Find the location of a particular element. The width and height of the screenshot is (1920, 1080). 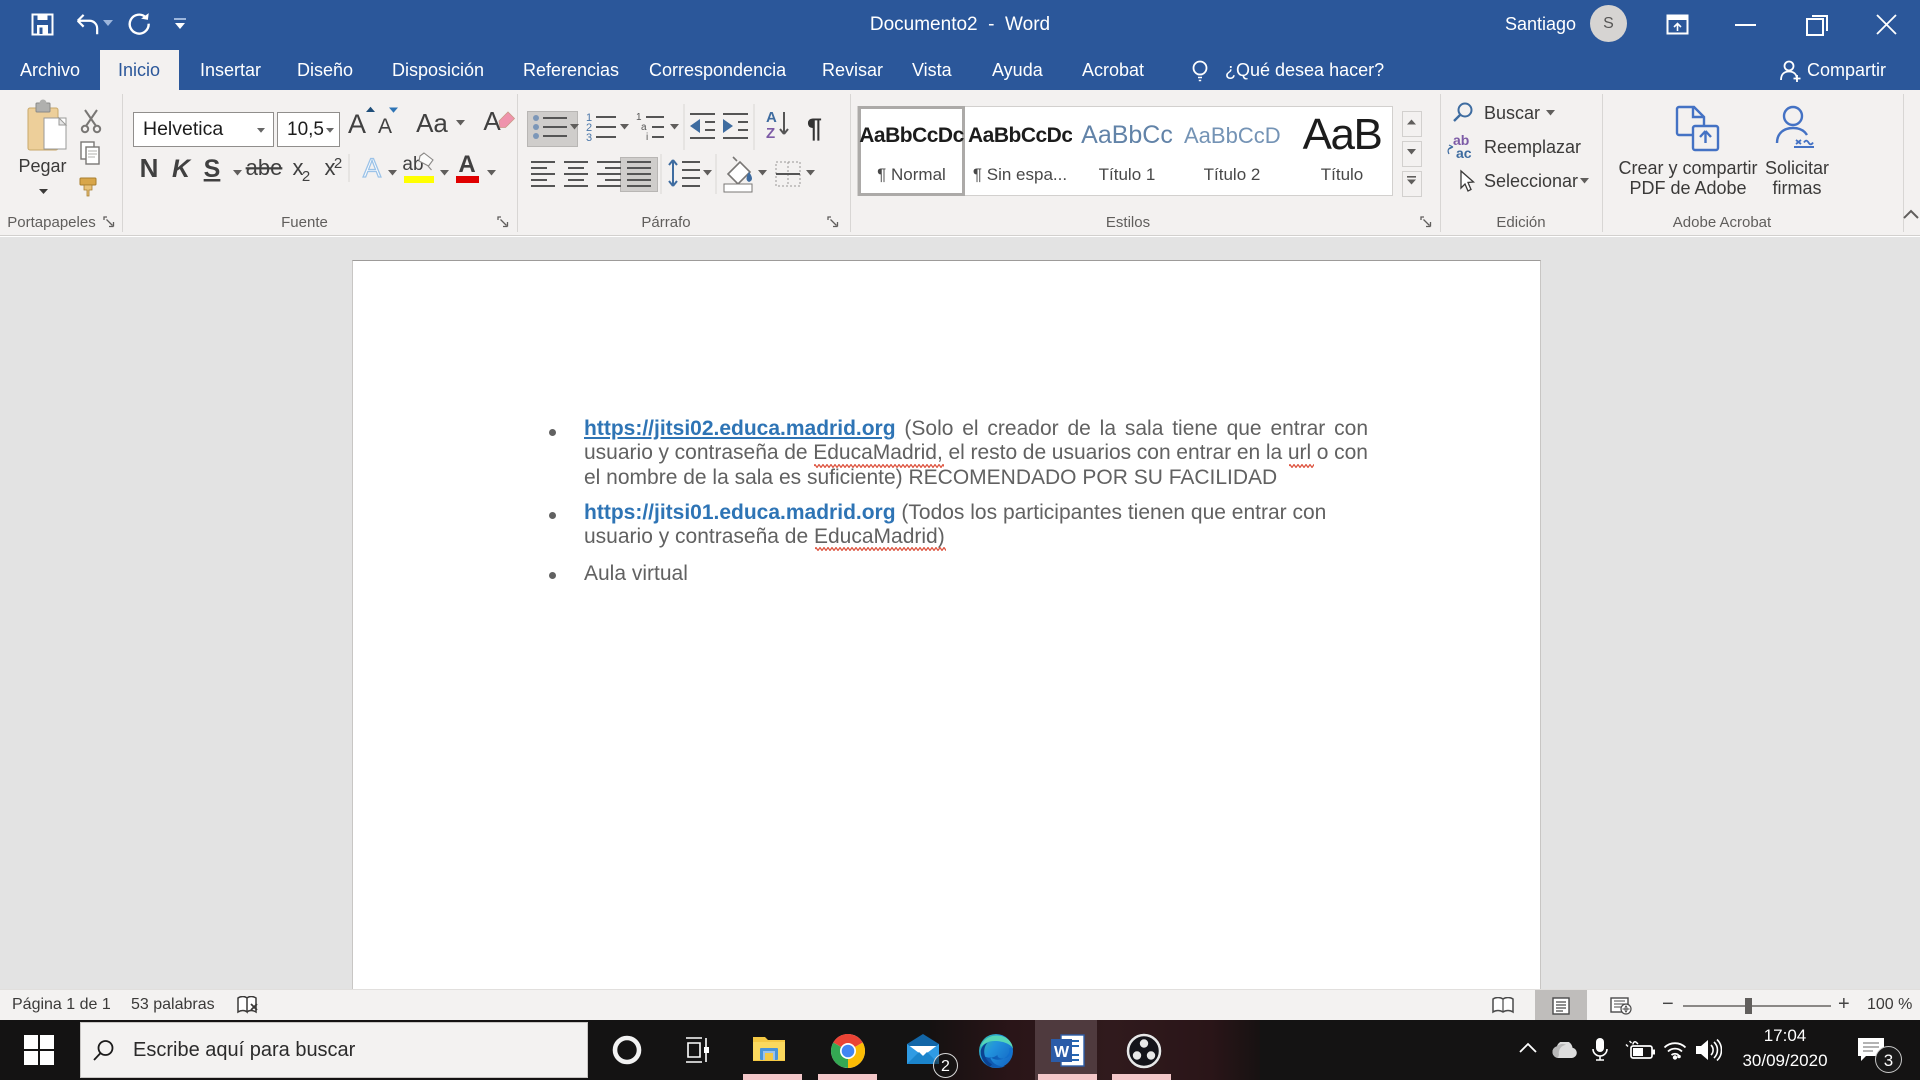

svg-text: Z is located at coordinates (770, 133).